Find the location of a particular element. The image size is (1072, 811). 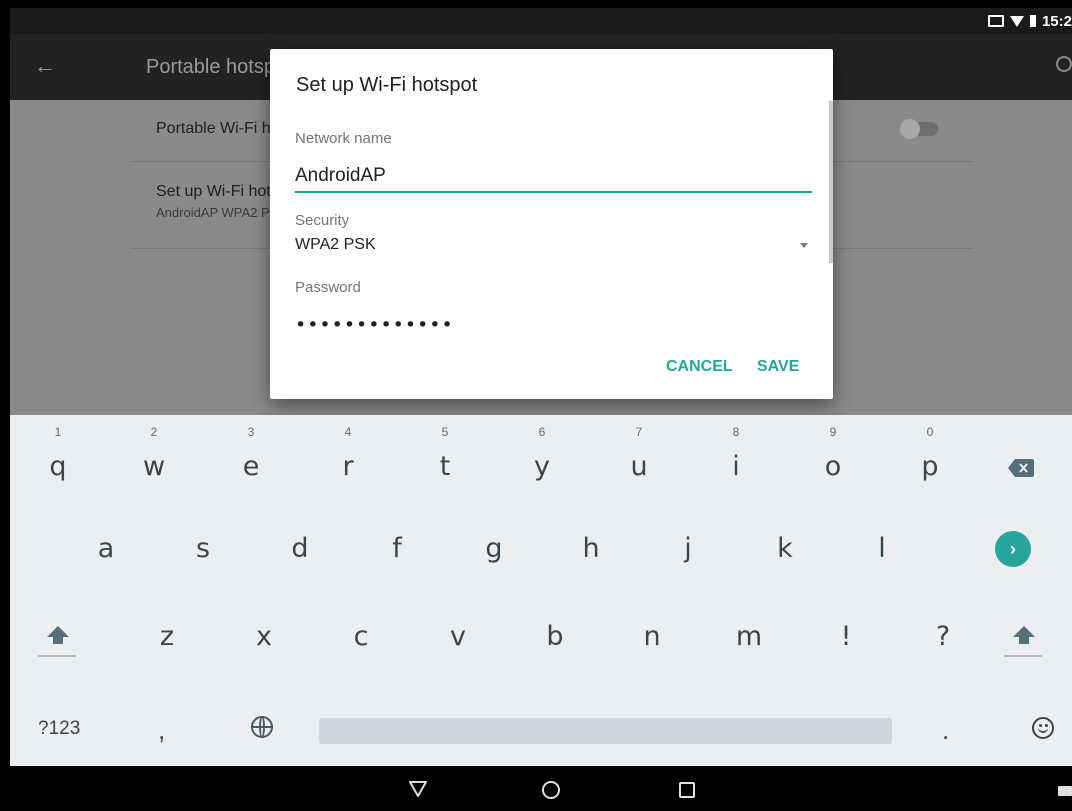

key-k: k is located at coordinates (785, 555).